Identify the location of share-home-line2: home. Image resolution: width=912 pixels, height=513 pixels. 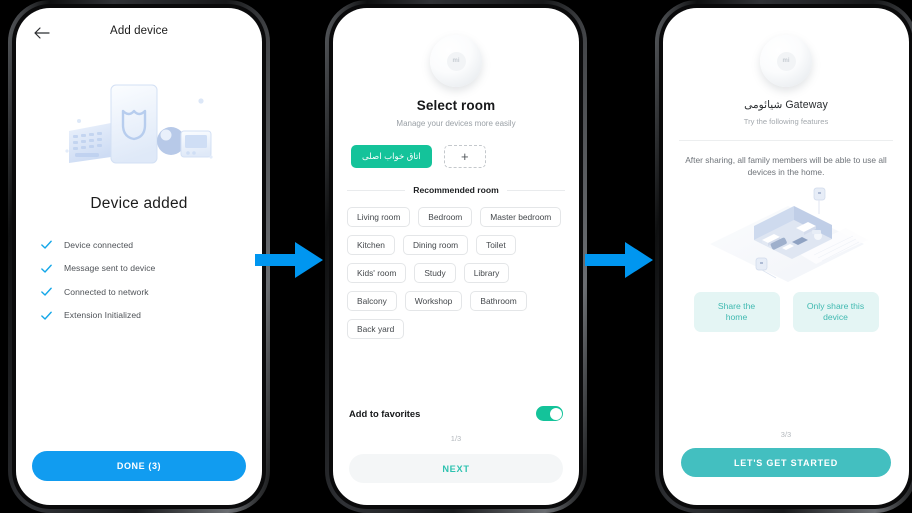
(736, 317).